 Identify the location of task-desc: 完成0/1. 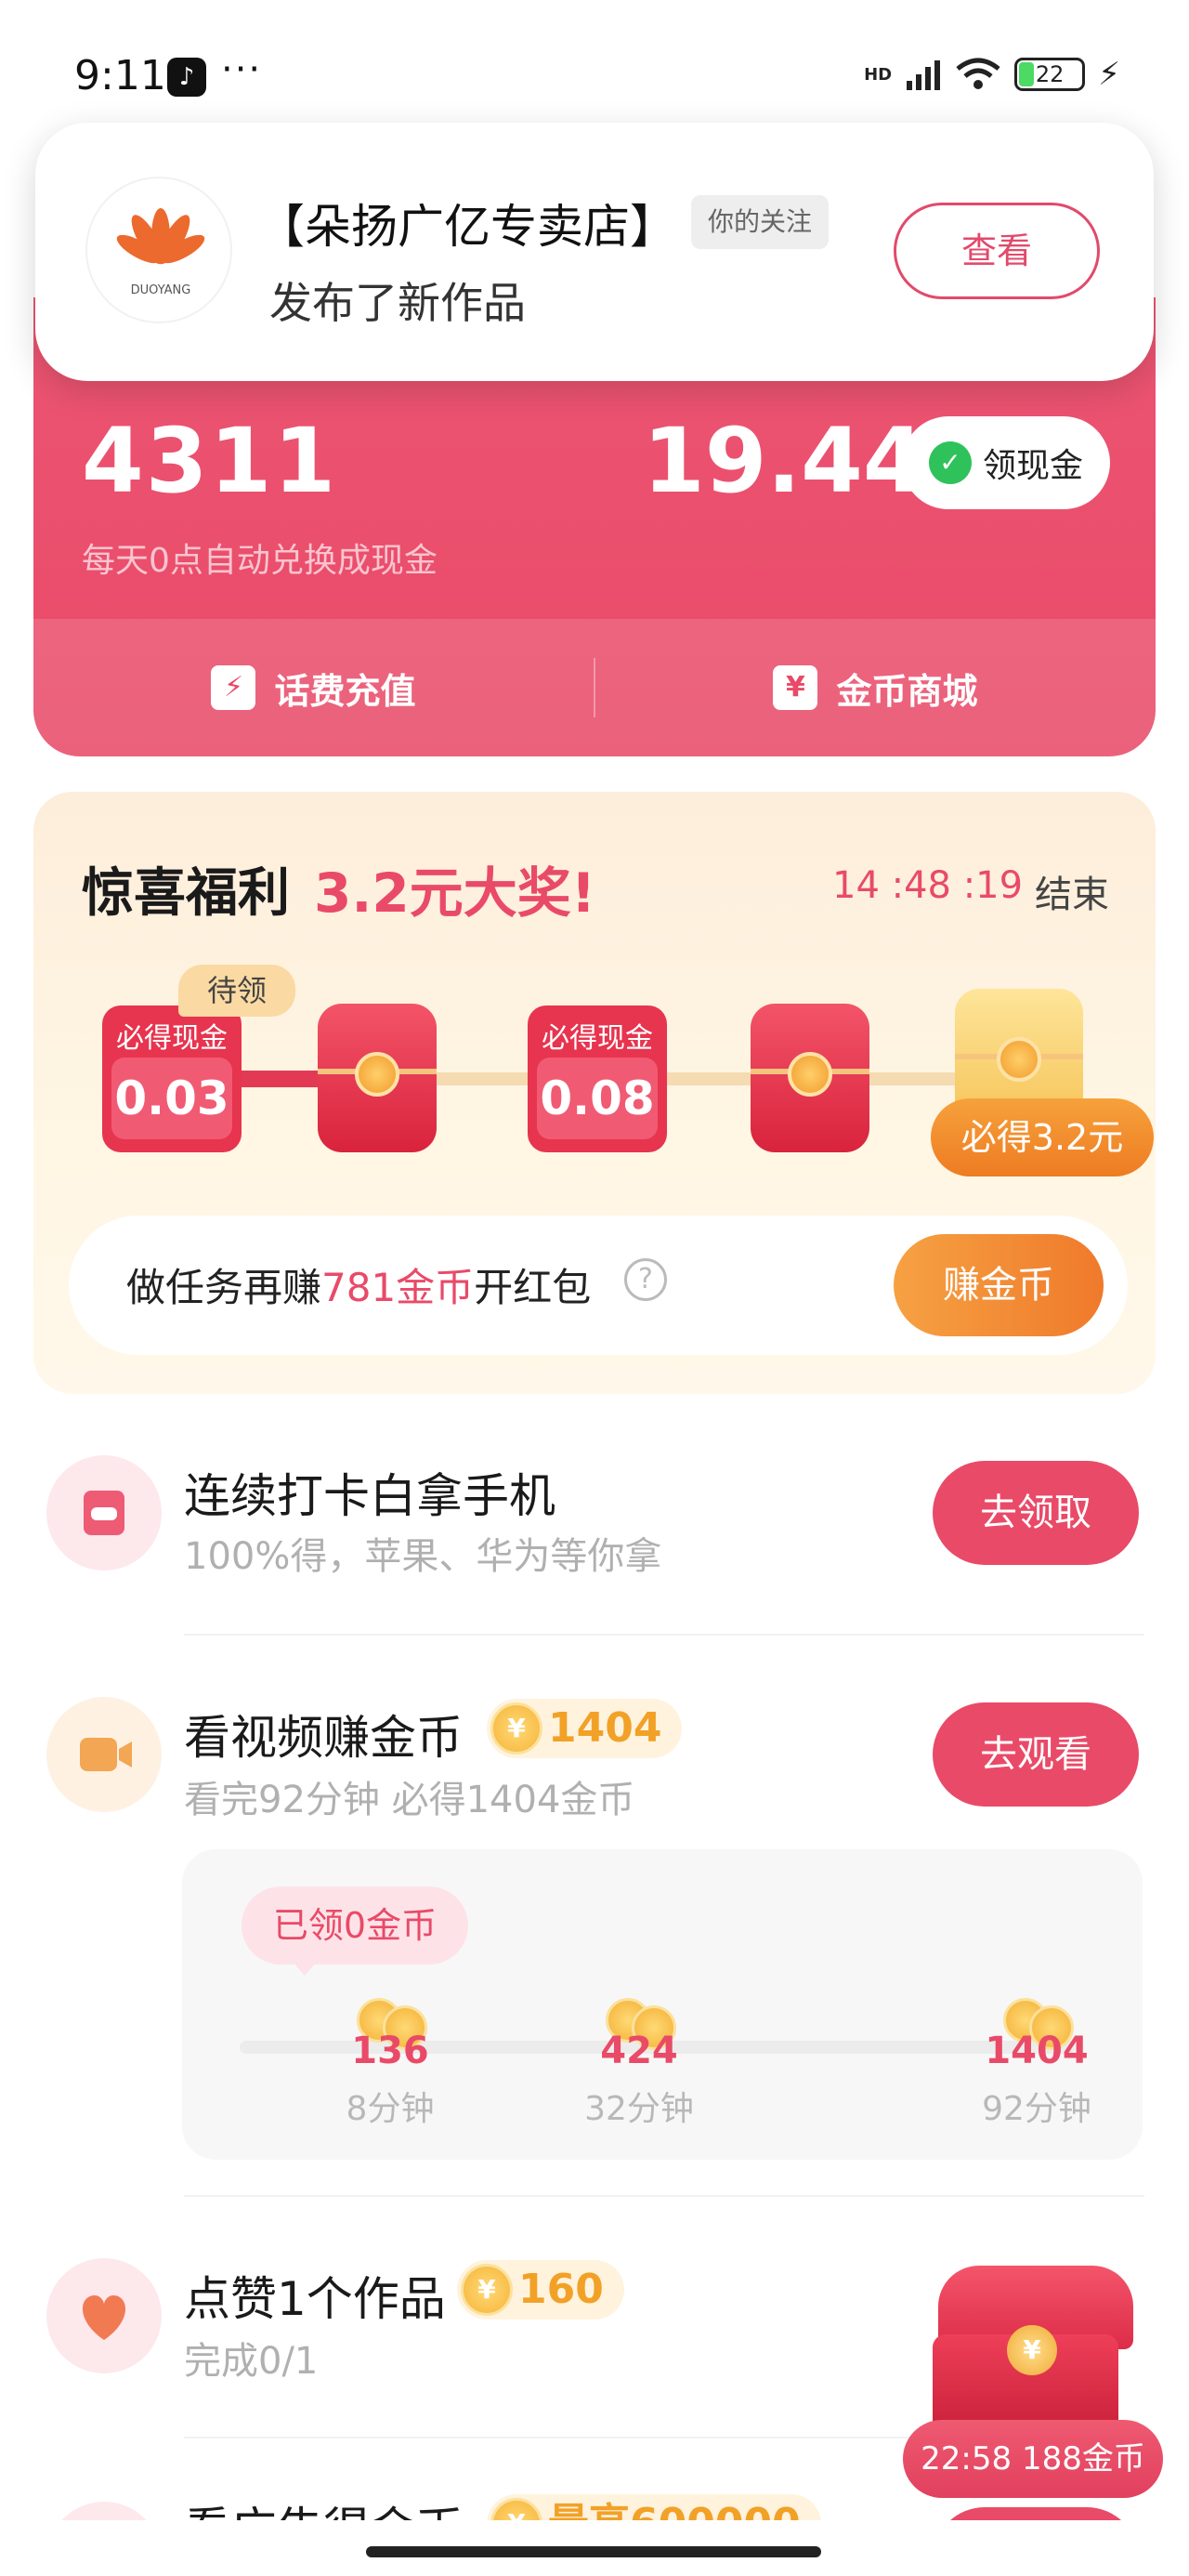
(252, 2361).